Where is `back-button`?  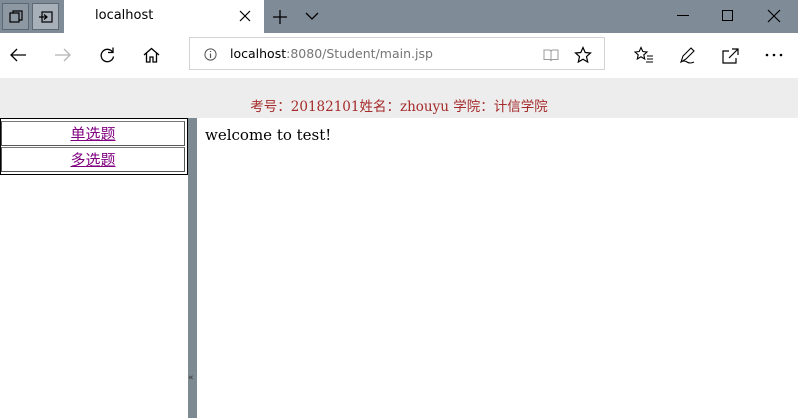
back-button is located at coordinates (18, 55).